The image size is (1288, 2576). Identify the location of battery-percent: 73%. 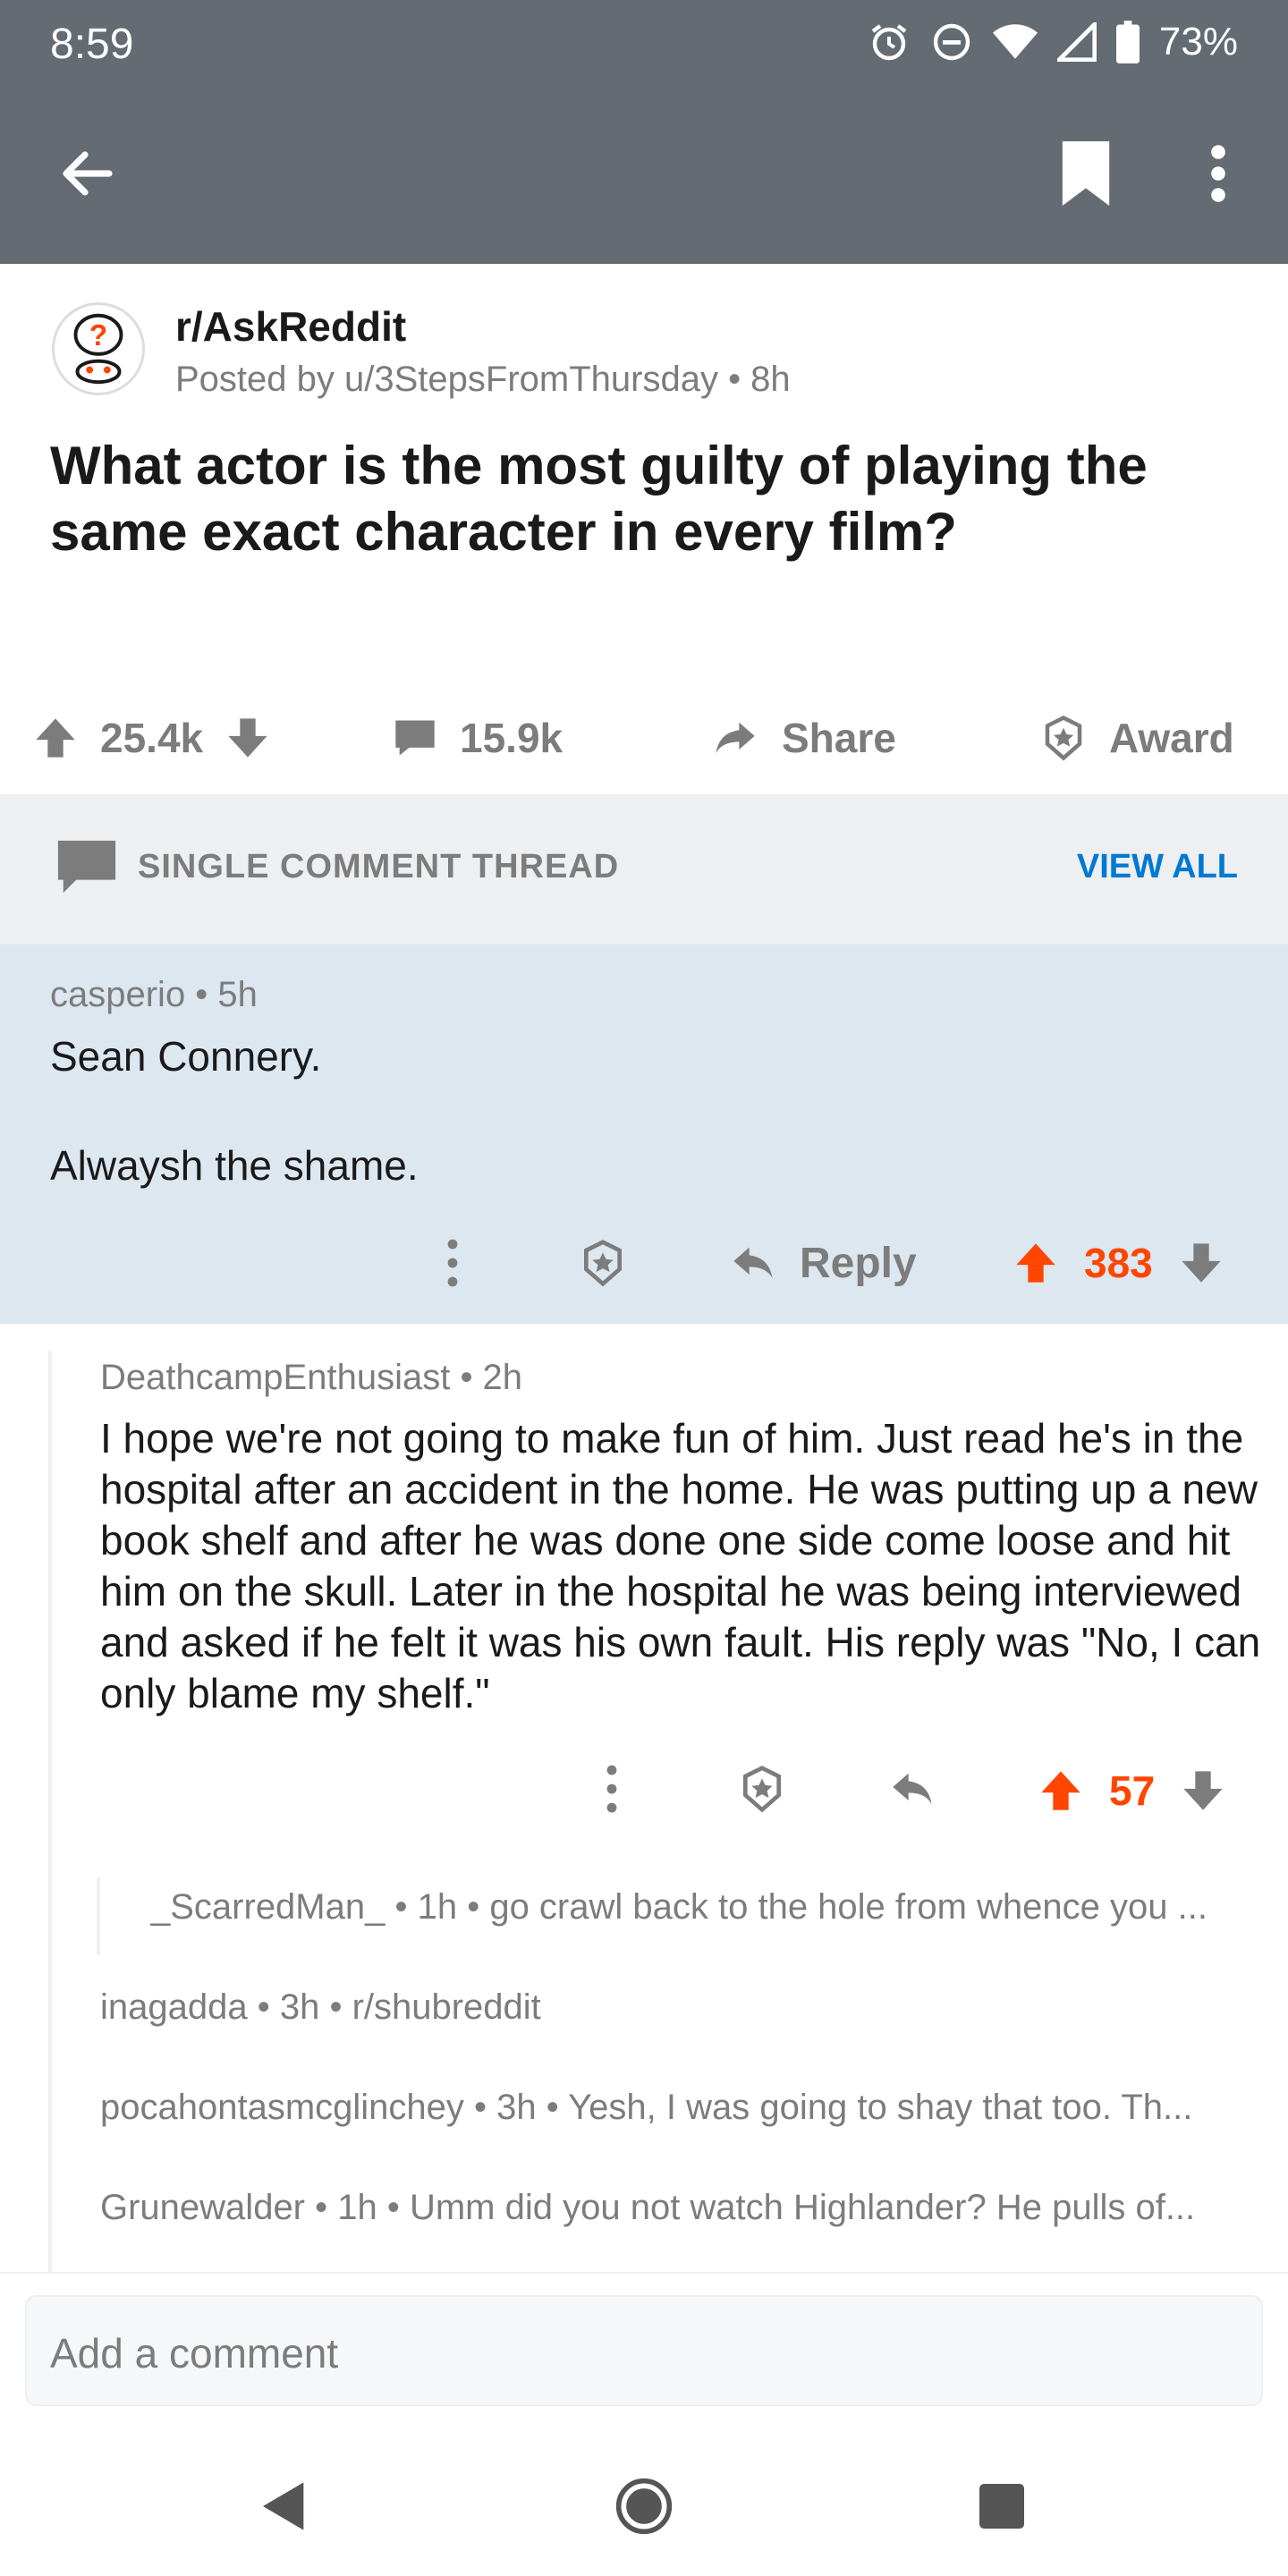
(1198, 42).